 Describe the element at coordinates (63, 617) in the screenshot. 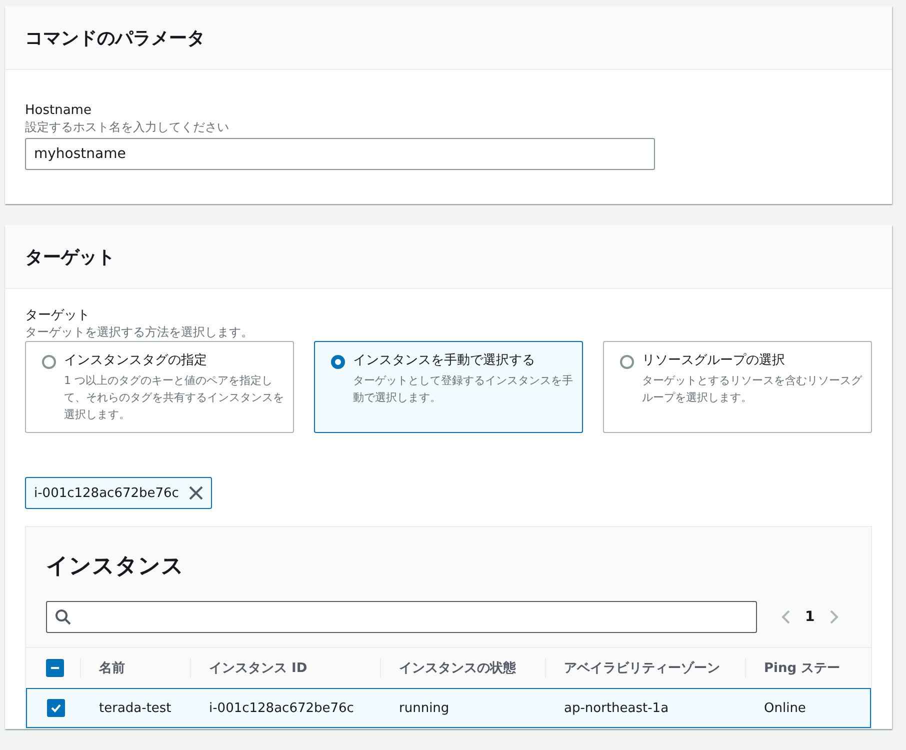

I see `search-icon` at that location.